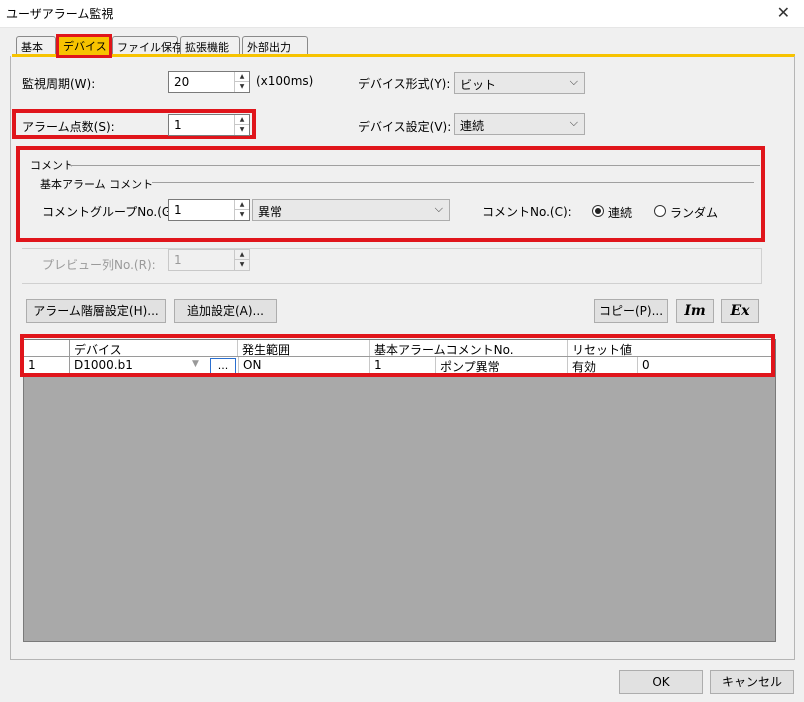 The width and height of the screenshot is (804, 702). What do you see at coordinates (52, 165) in the screenshot?
I see `comment-group-title: コメント` at bounding box center [52, 165].